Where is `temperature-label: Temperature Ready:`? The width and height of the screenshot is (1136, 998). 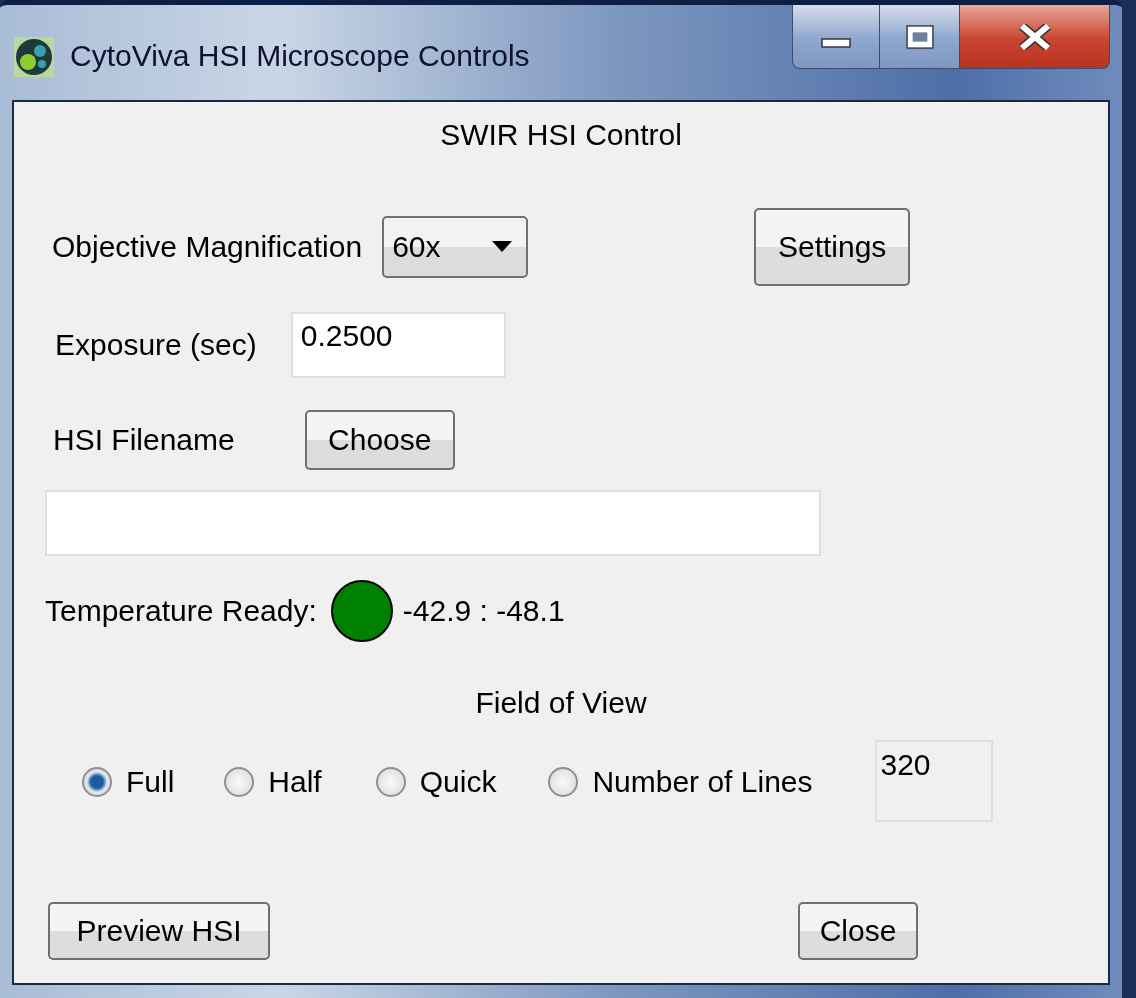
temperature-label: Temperature Ready: is located at coordinates (181, 611).